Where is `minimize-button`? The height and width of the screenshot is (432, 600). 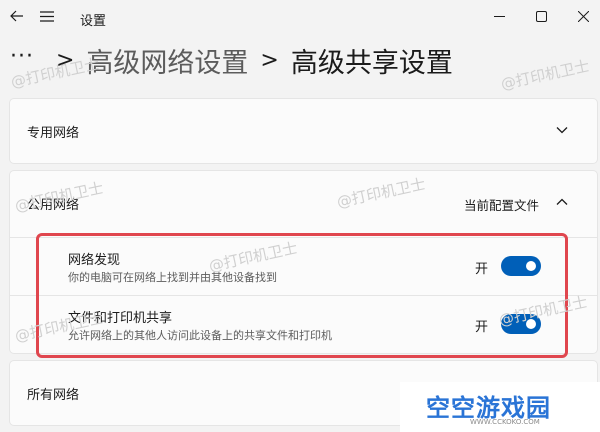
minimize-button is located at coordinates (499, 16).